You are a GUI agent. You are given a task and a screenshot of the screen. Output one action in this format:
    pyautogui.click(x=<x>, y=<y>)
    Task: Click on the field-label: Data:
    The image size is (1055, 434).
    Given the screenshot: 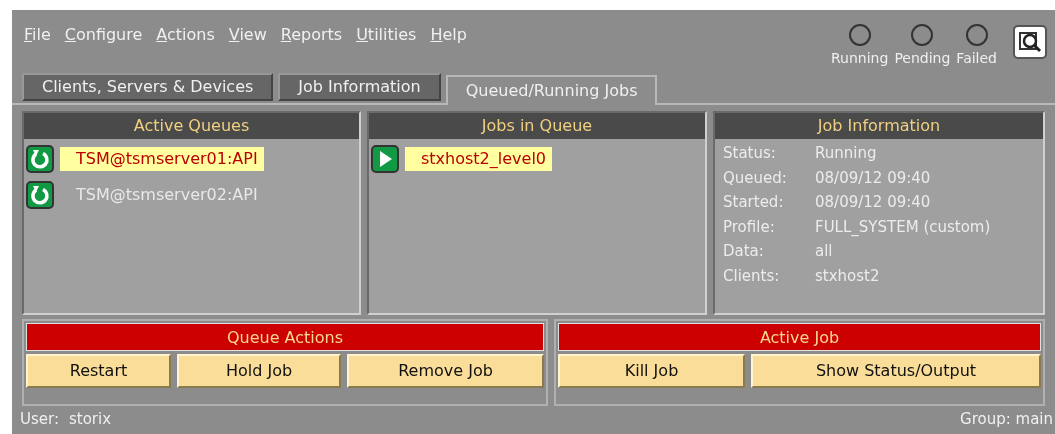 What is the action you would take?
    pyautogui.click(x=744, y=252)
    